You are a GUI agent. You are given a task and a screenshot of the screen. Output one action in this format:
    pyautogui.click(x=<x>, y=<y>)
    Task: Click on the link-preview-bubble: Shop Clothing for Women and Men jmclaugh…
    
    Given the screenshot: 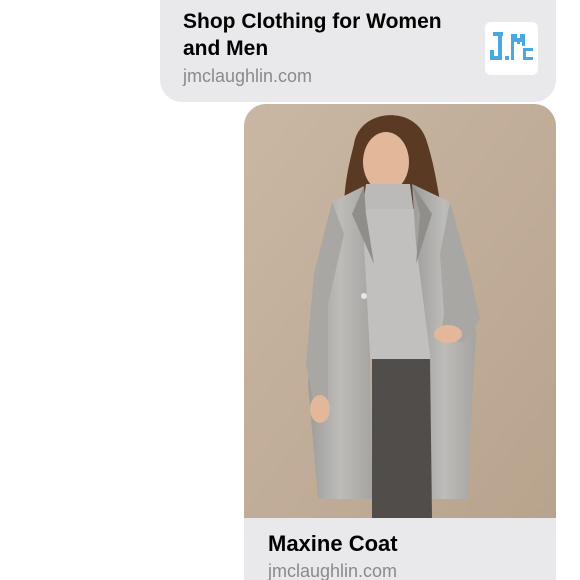 What is the action you would take?
    pyautogui.click(x=358, y=51)
    